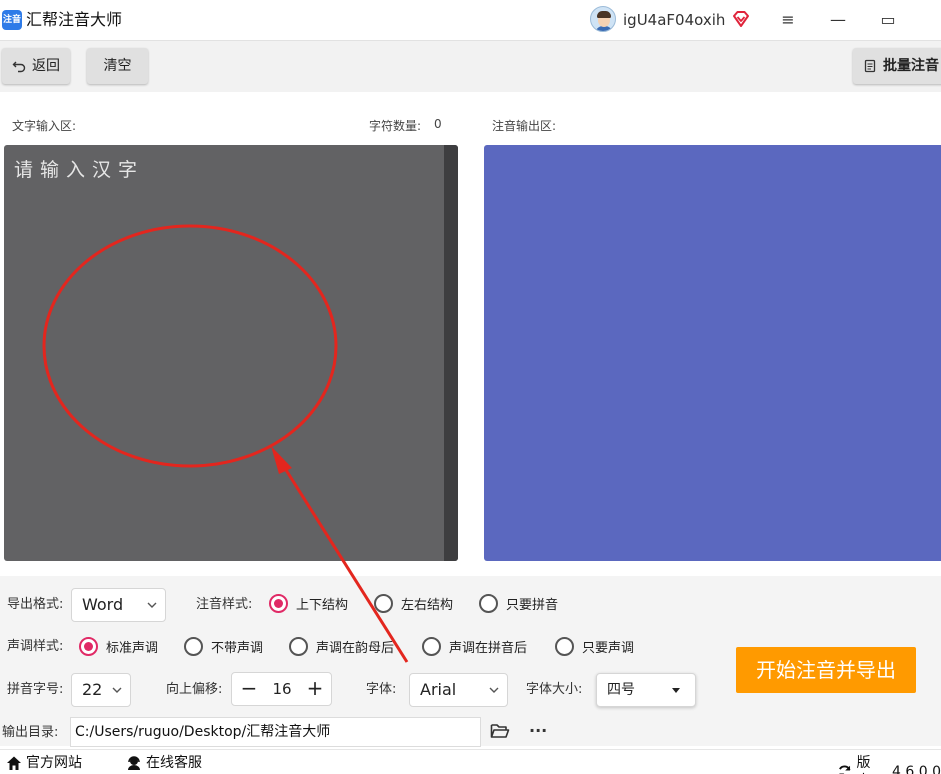 The width and height of the screenshot is (941, 774). Describe the element at coordinates (14, 763) in the screenshot. I see `home-icon` at that location.